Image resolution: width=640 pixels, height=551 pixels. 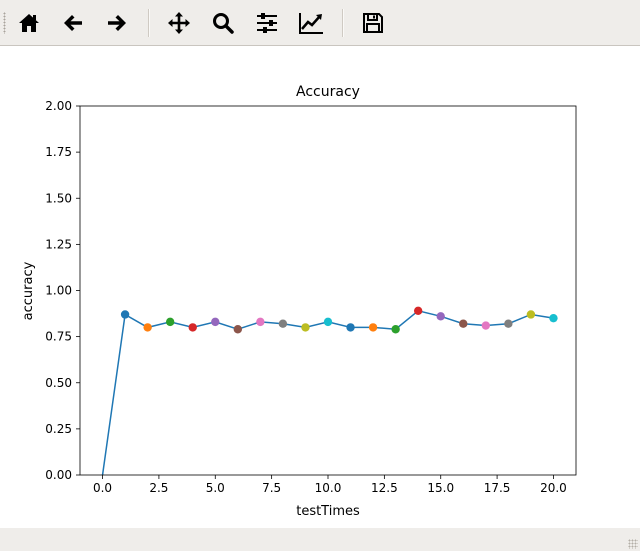 I want to click on y-tick-label: 0.75, so click(x=58, y=337).